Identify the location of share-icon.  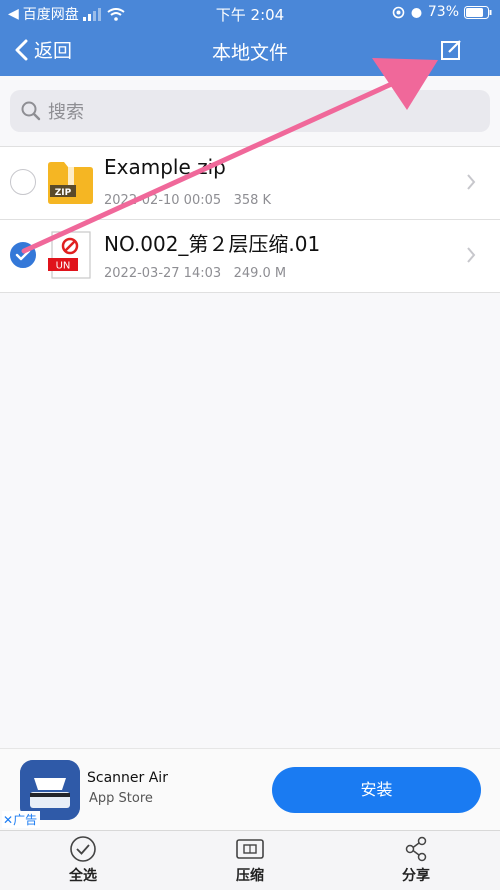
(416, 849).